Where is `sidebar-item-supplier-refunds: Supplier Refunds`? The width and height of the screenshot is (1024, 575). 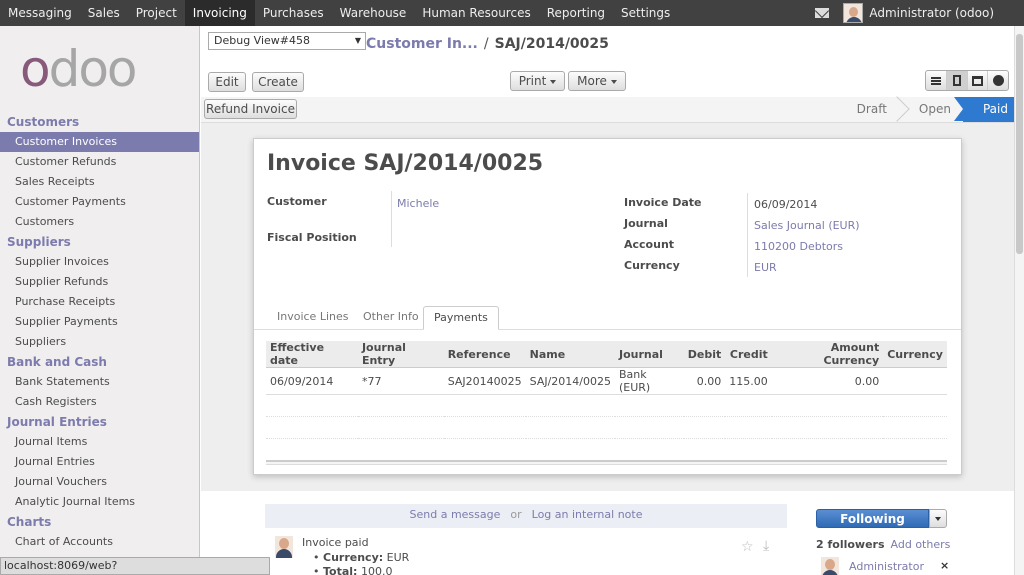 sidebar-item-supplier-refunds: Supplier Refunds is located at coordinates (99, 282).